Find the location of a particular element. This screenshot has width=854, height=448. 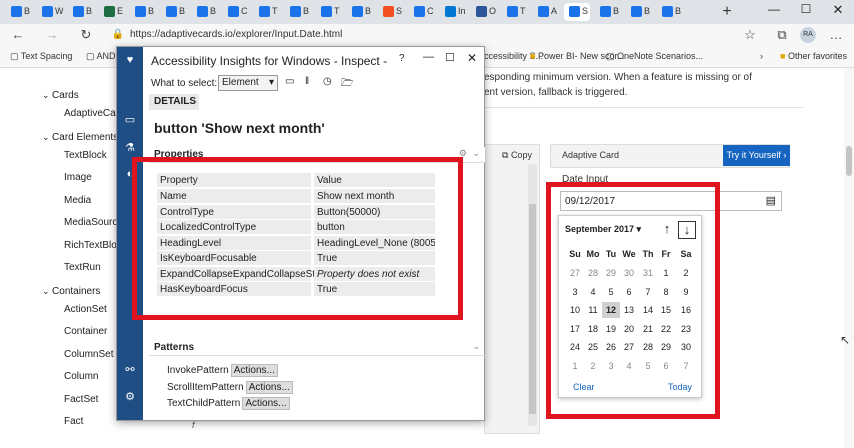

test-flask-icon: ⚗ is located at coordinates (130, 148).